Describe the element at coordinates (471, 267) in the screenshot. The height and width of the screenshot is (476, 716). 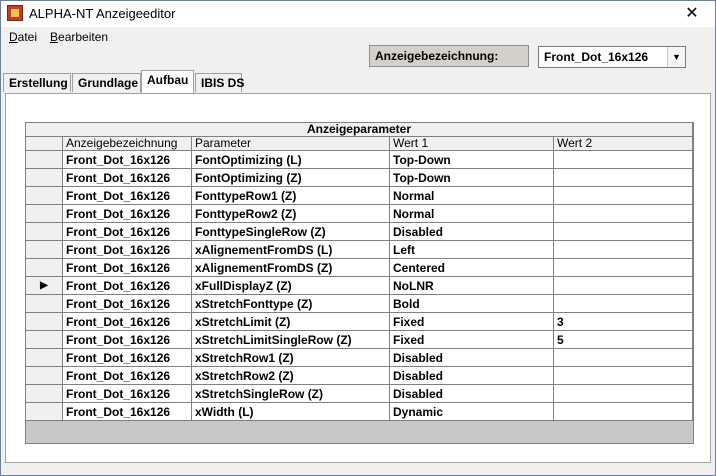
I see `value1-cell: Centered` at that location.